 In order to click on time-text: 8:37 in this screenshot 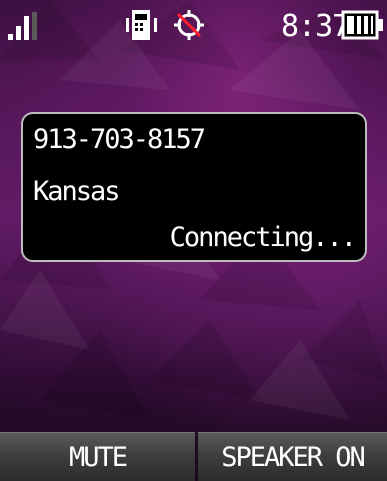, I will do `click(315, 26)`.